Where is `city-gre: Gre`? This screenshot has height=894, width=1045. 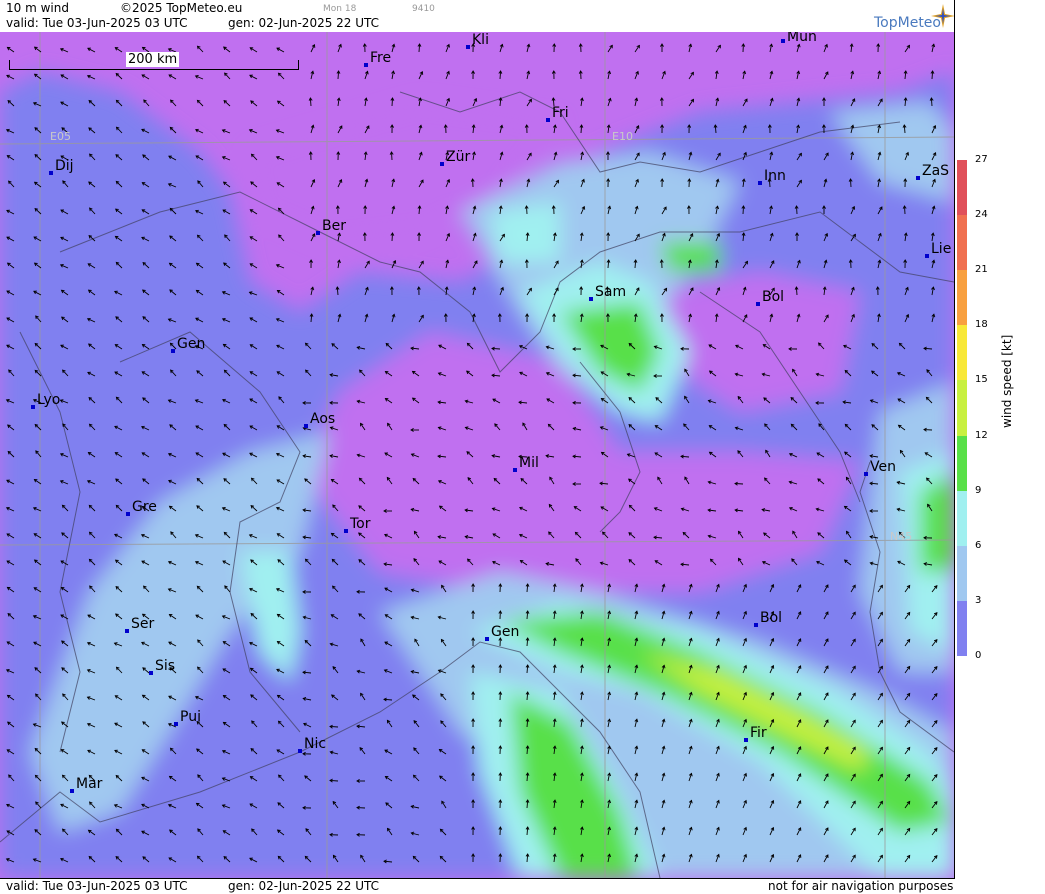 city-gre: Gre is located at coordinates (144, 507).